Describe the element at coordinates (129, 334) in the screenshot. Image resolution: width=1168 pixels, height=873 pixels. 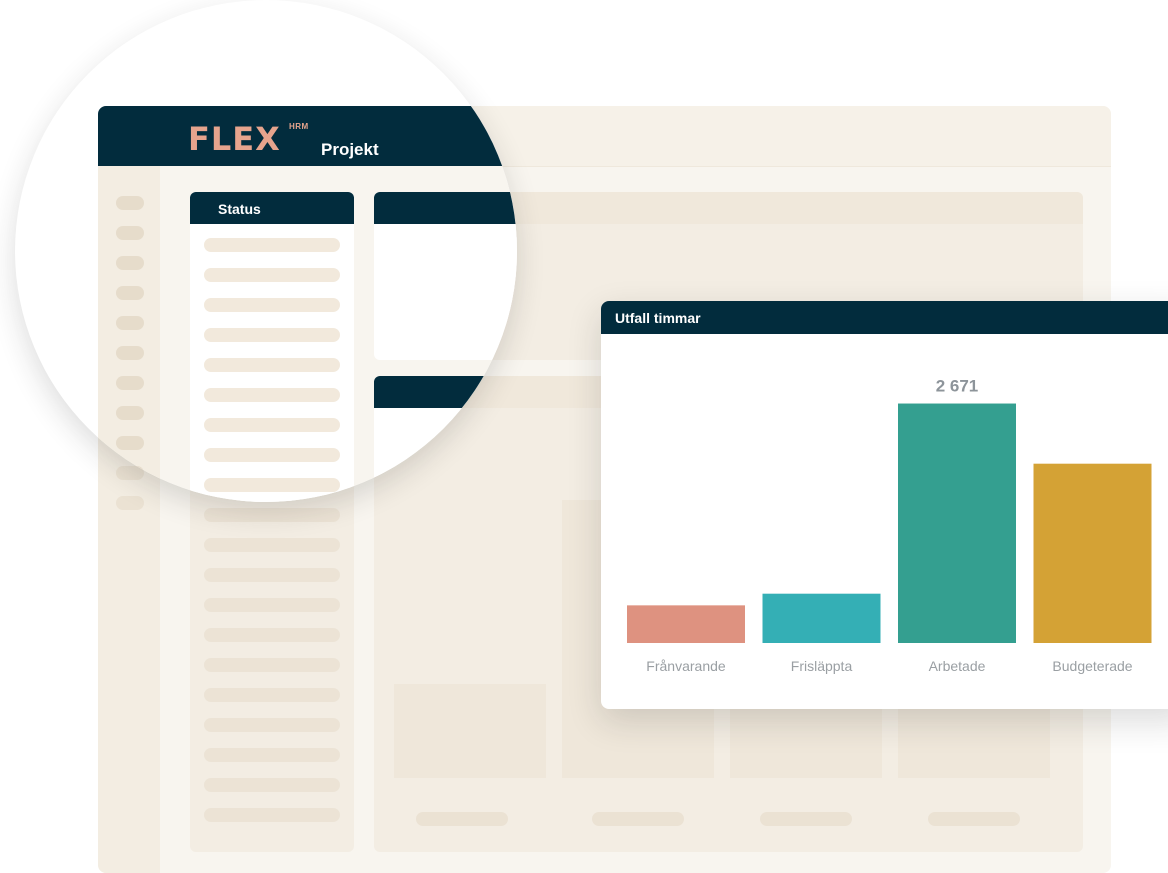
I see `nav-rail` at that location.